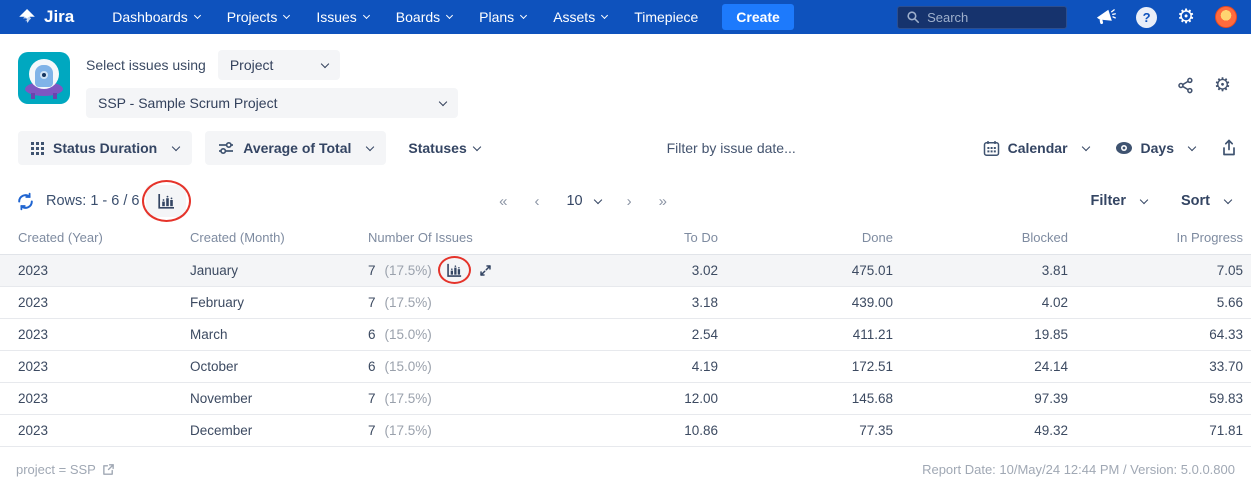 The width and height of the screenshot is (1251, 492). Describe the element at coordinates (630, 201) in the screenshot. I see `next-page-button: ›` at that location.